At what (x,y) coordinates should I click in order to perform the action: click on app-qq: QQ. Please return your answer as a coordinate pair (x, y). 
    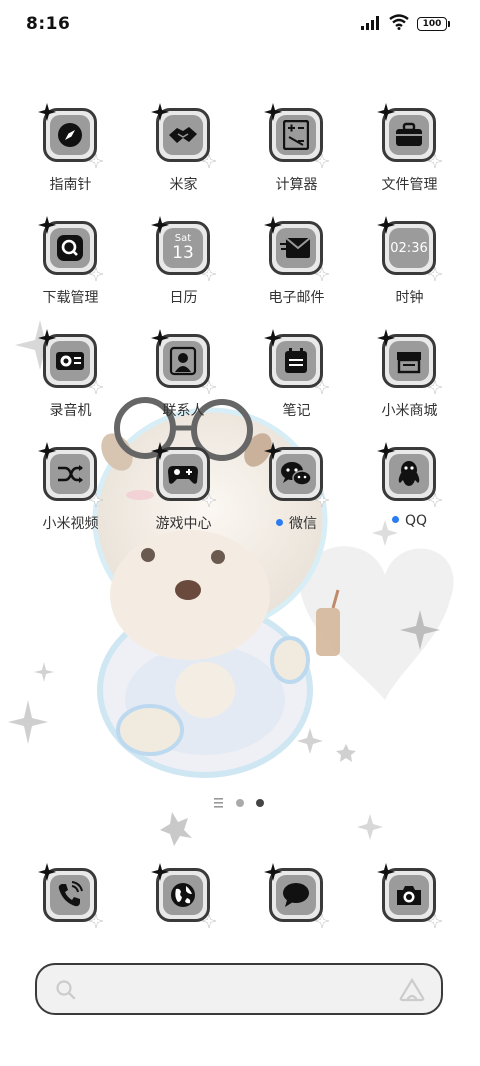
    Looking at the image, I should click on (409, 493).